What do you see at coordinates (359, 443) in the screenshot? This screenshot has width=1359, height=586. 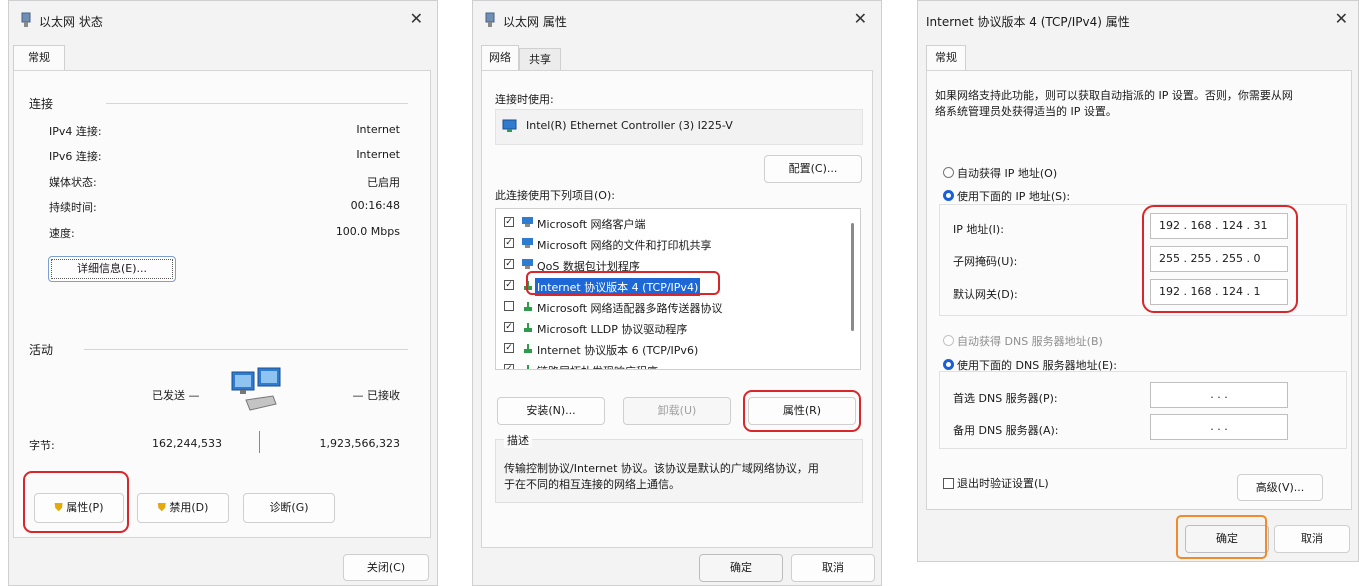 I see `bytes-received: 1,923,566,323` at bounding box center [359, 443].